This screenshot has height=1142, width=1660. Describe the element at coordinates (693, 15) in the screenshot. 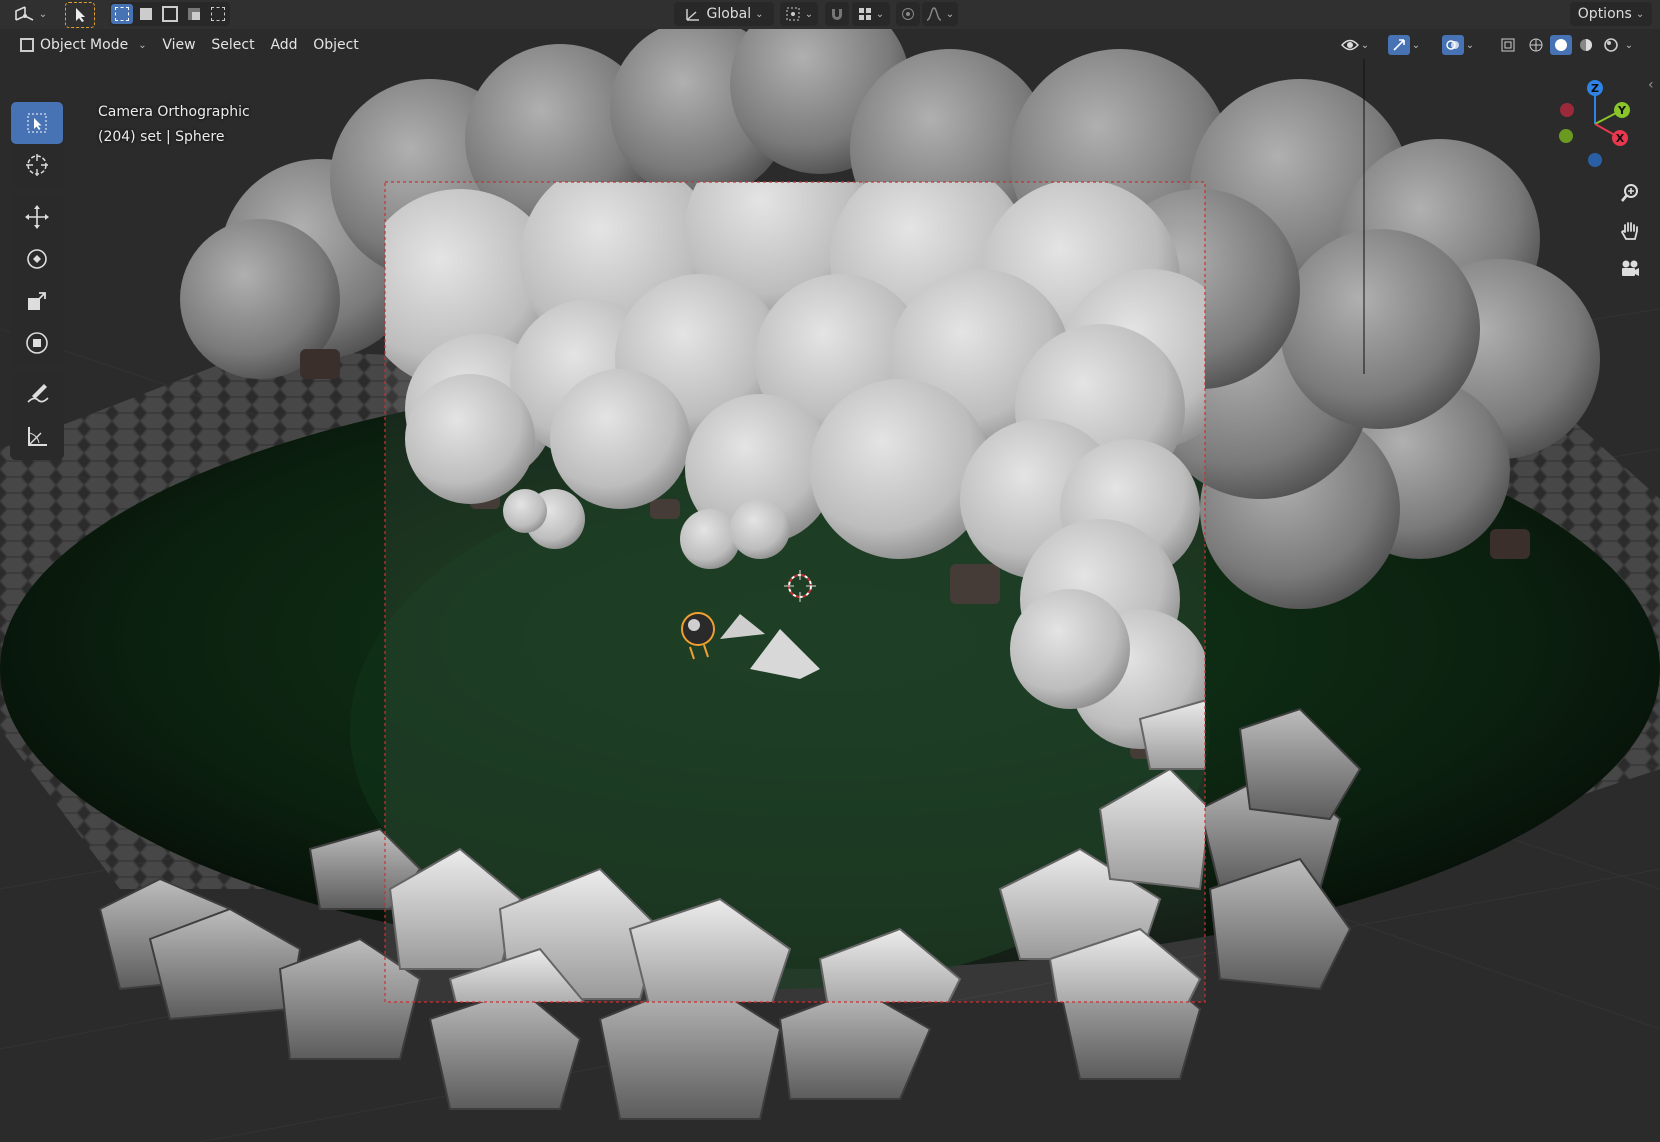

I see `orientation-axes-icon` at that location.